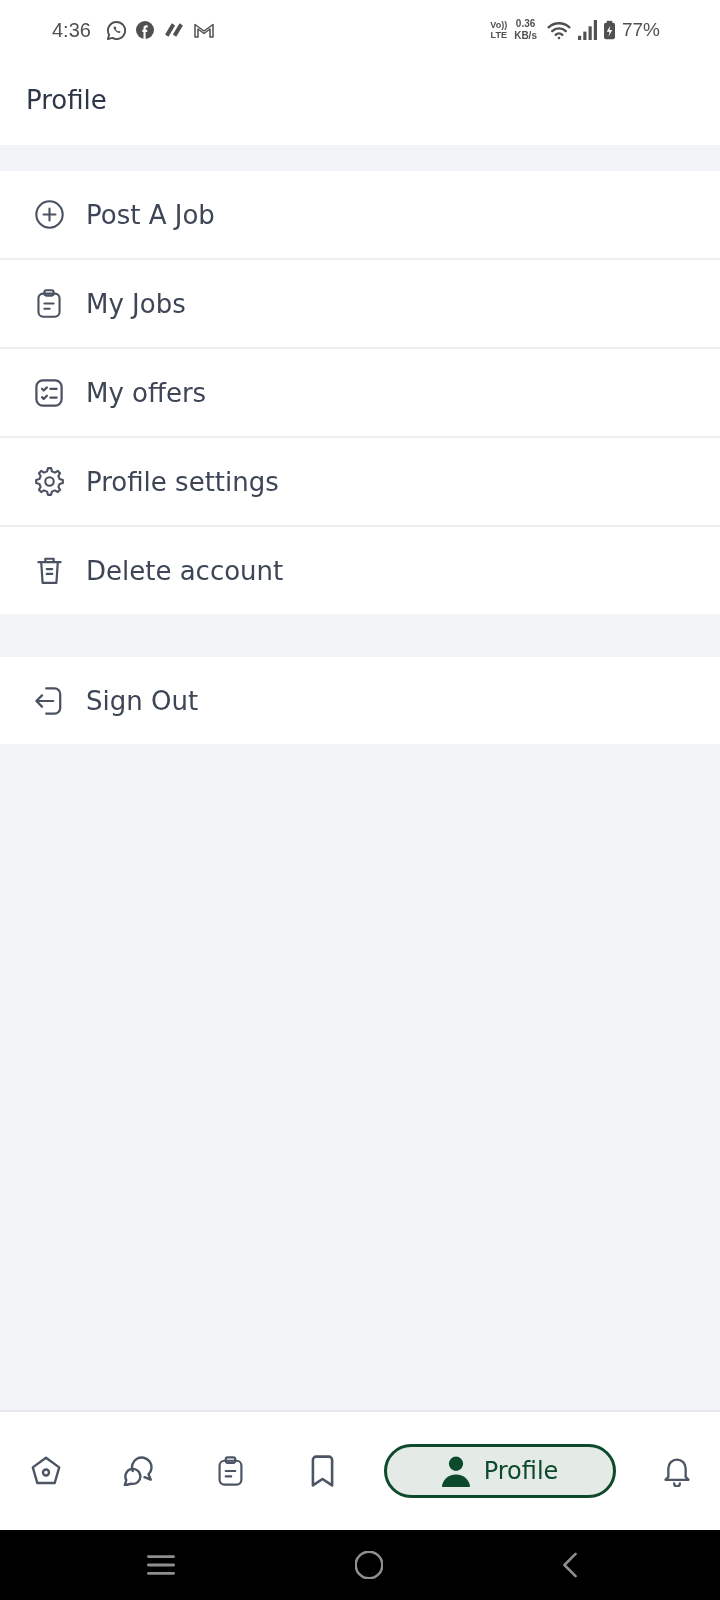  What do you see at coordinates (66, 99) in the screenshot?
I see `page-title: Profile` at bounding box center [66, 99].